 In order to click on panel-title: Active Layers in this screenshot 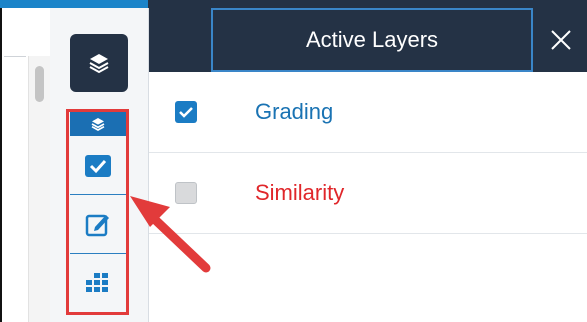, I will do `click(372, 40)`.